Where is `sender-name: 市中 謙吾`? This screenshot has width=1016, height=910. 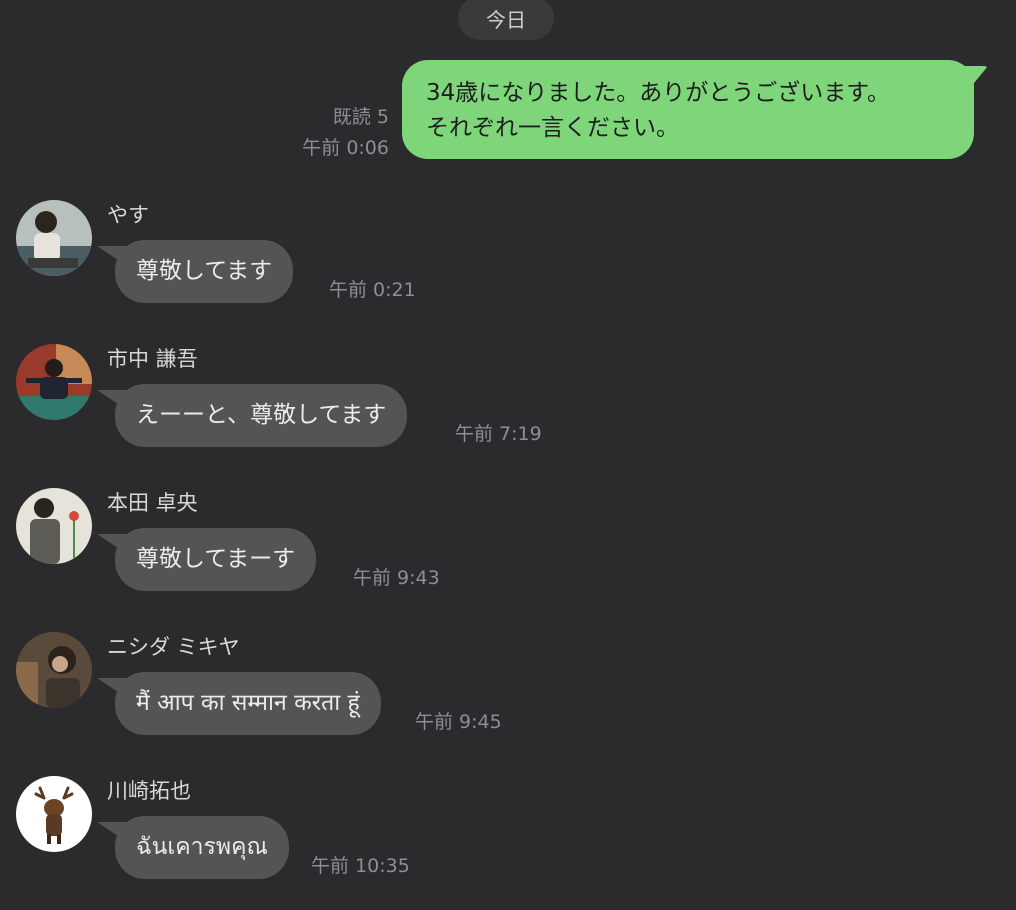 sender-name: 市中 謙吾 is located at coordinates (152, 359).